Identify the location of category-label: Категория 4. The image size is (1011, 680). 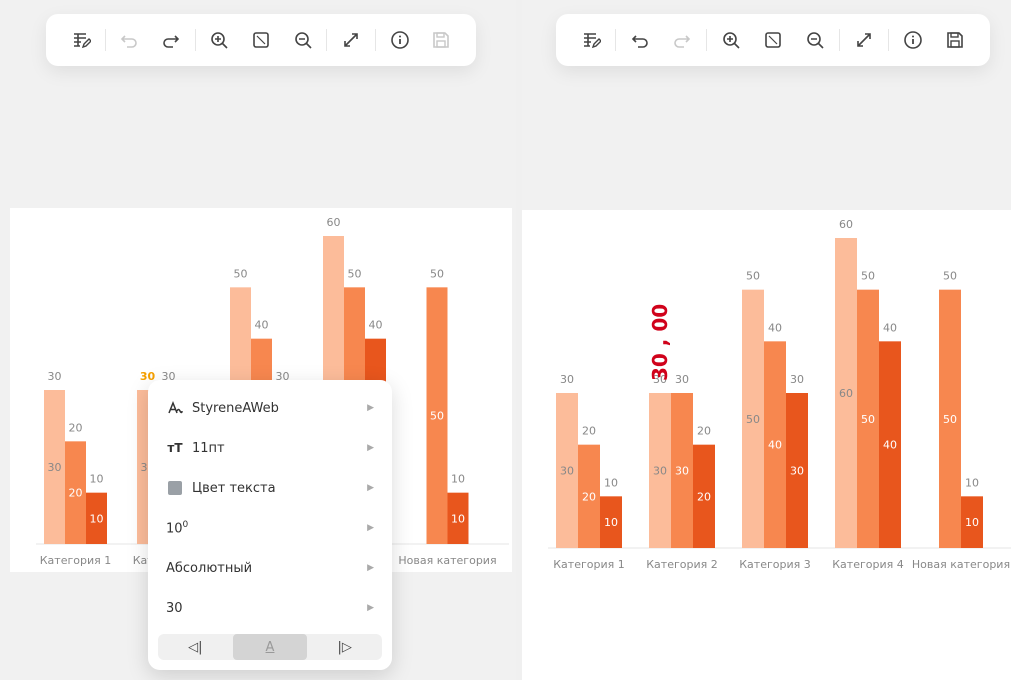
(867, 564).